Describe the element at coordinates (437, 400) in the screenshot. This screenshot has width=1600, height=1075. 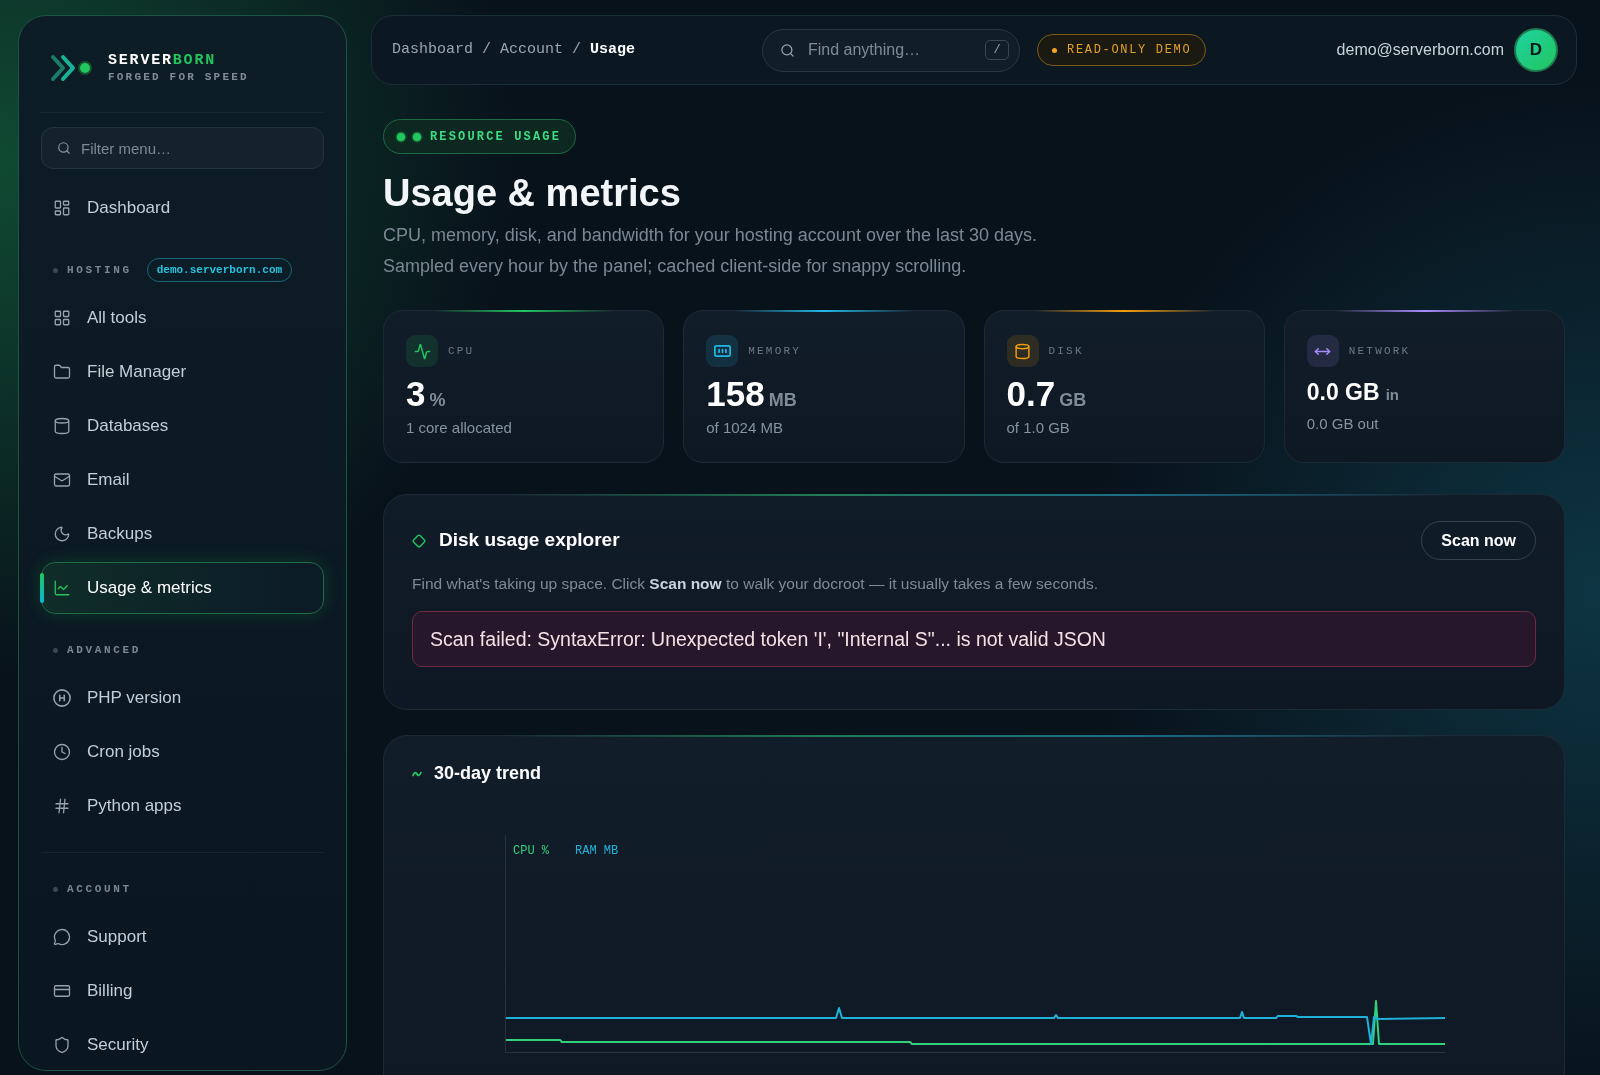
I see `stat-unit: %` at that location.